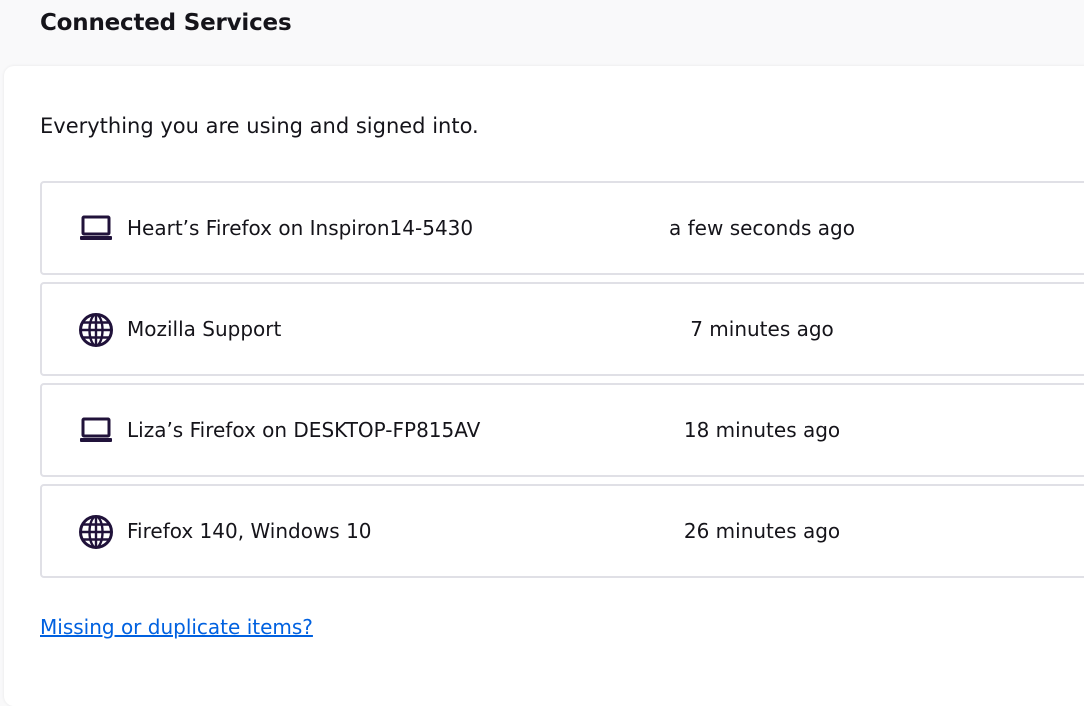  What do you see at coordinates (166, 23) in the screenshot?
I see `page-title: Connected Services` at bounding box center [166, 23].